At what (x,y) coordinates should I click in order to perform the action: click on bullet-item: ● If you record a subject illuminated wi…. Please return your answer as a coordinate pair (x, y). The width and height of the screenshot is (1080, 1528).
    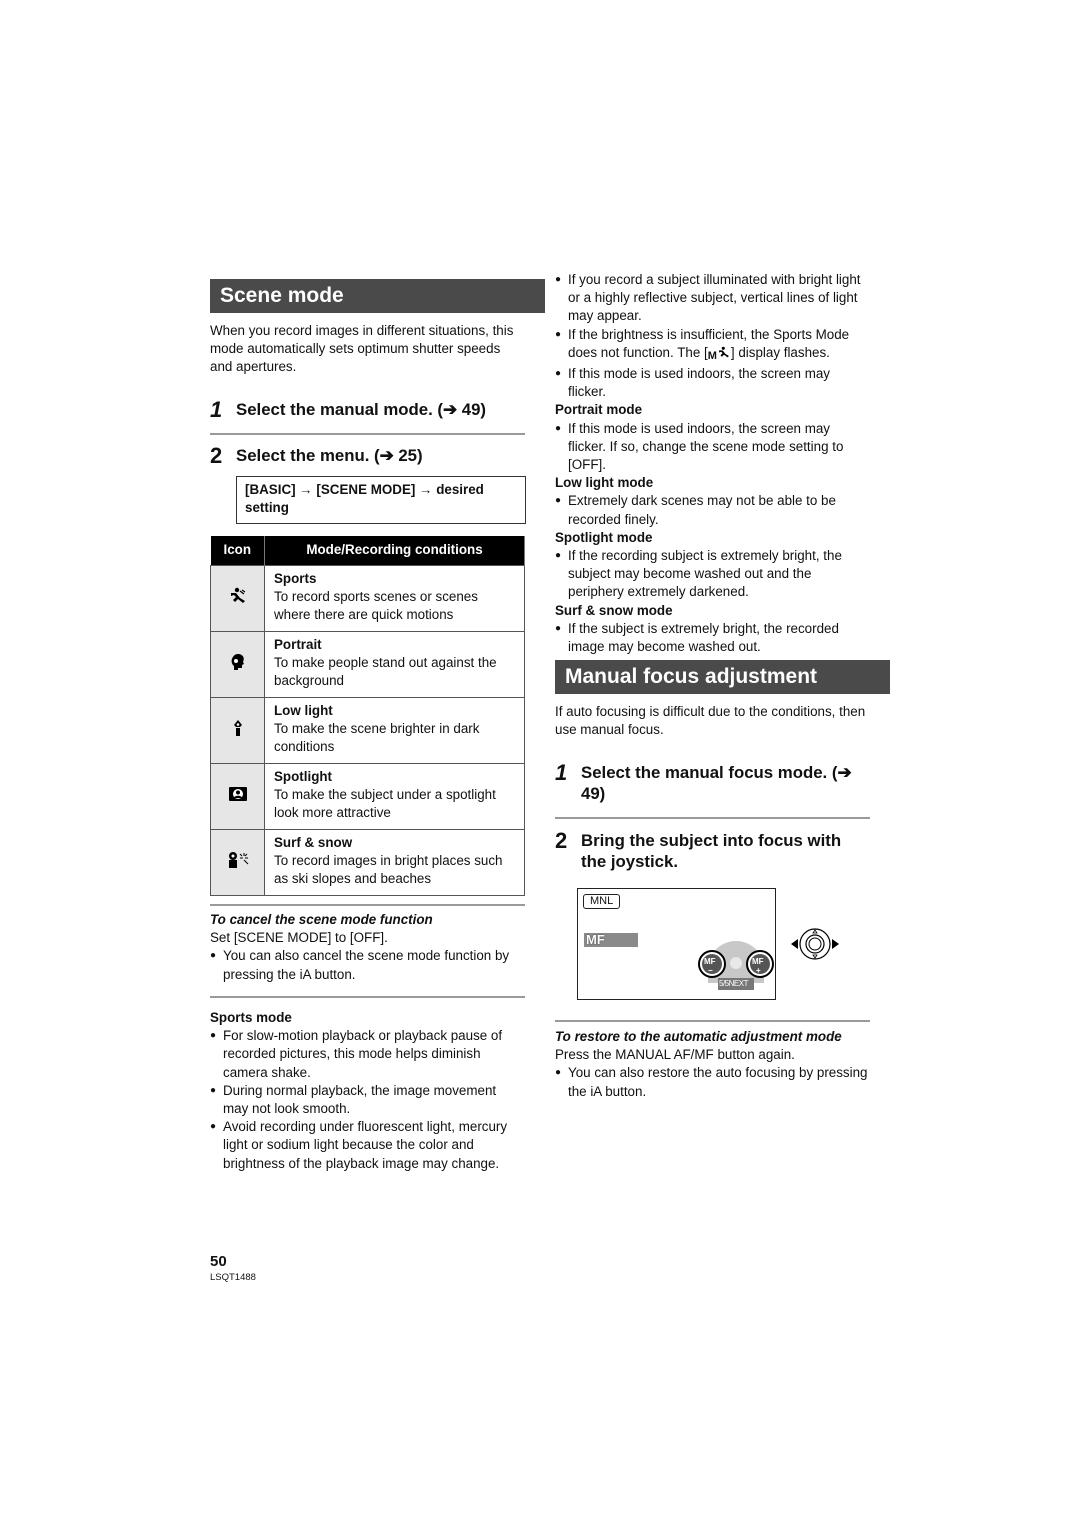
    Looking at the image, I should click on (712, 298).